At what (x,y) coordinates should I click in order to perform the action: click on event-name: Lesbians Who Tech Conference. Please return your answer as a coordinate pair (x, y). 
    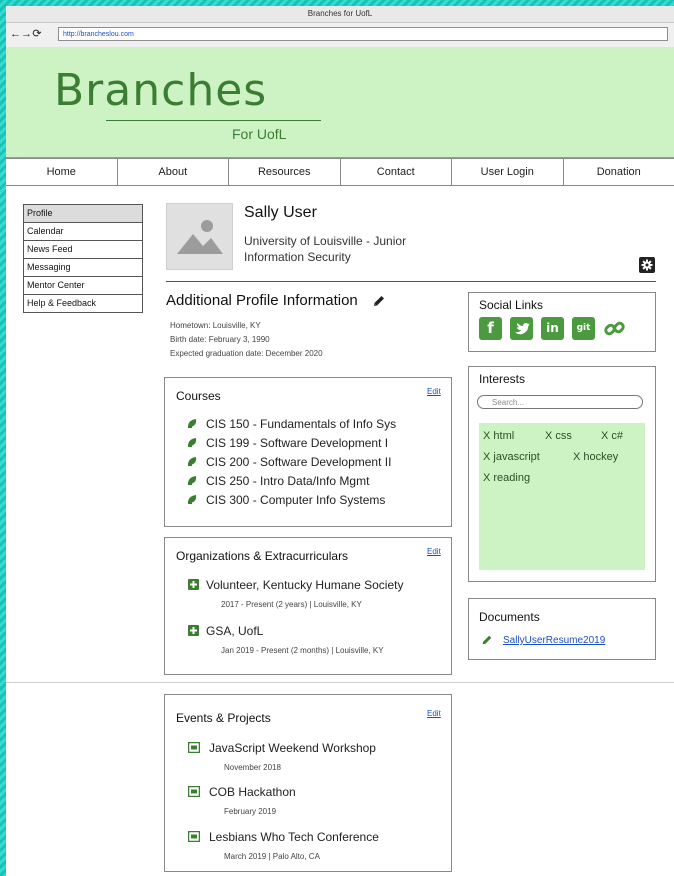
    Looking at the image, I should click on (294, 837).